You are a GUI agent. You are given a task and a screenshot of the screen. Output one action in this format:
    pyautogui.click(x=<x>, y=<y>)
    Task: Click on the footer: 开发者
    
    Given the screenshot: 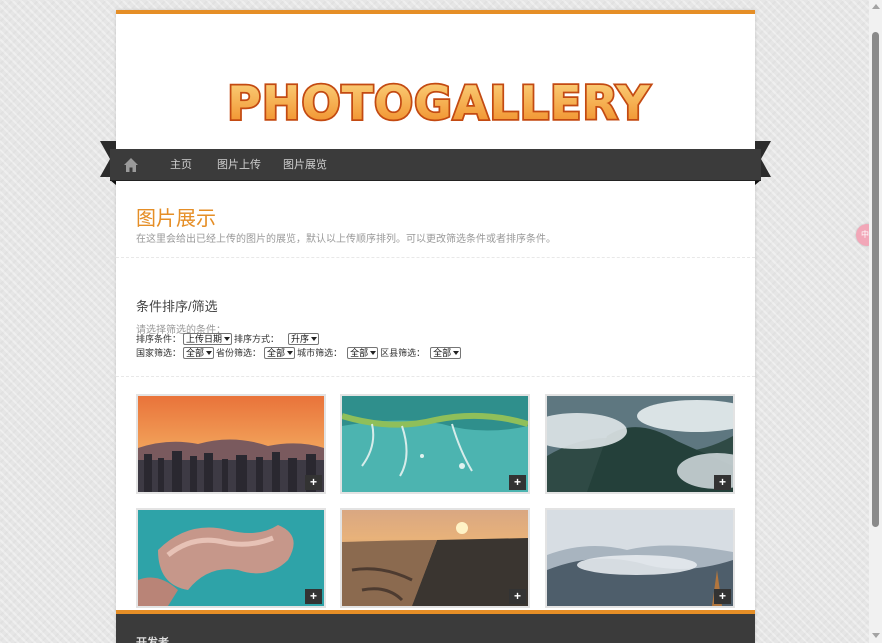 What is the action you would take?
    pyautogui.click(x=435, y=626)
    